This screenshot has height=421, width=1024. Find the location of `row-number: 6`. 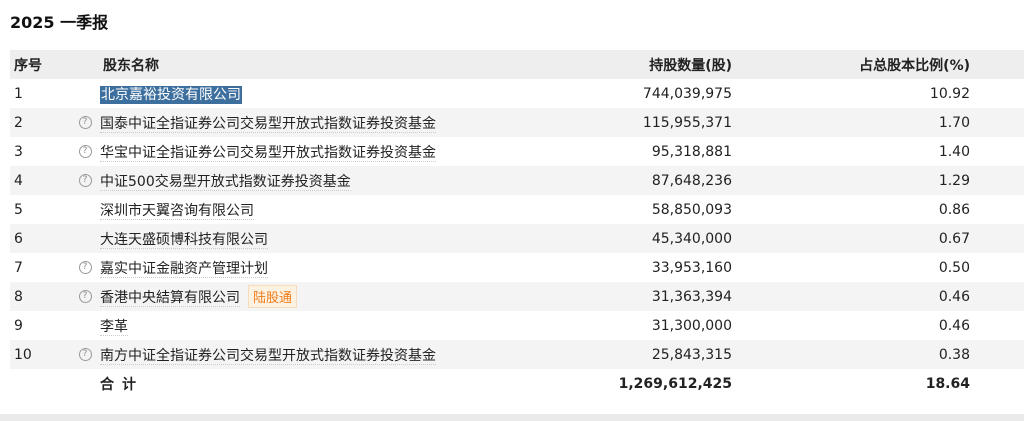

row-number: 6 is located at coordinates (18, 238).